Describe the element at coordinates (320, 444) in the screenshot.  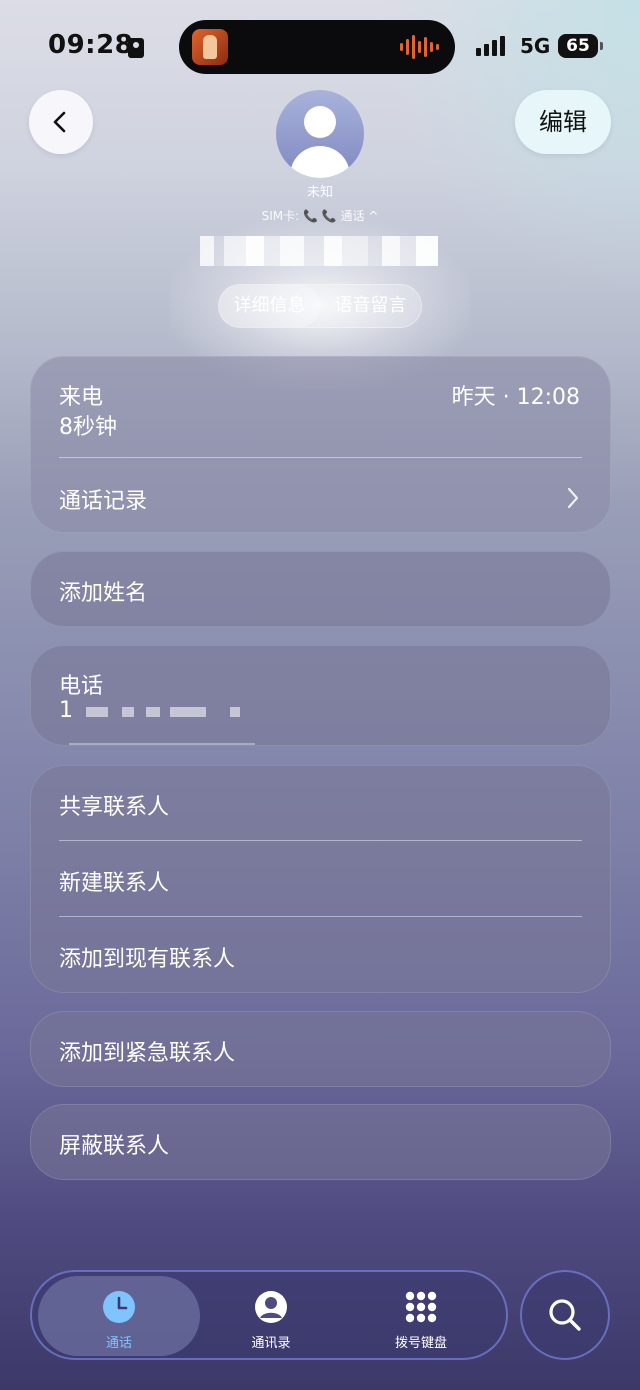
I see `call-info-card: 来电 8秒钟 昨天 · 12:08 通话记录` at that location.